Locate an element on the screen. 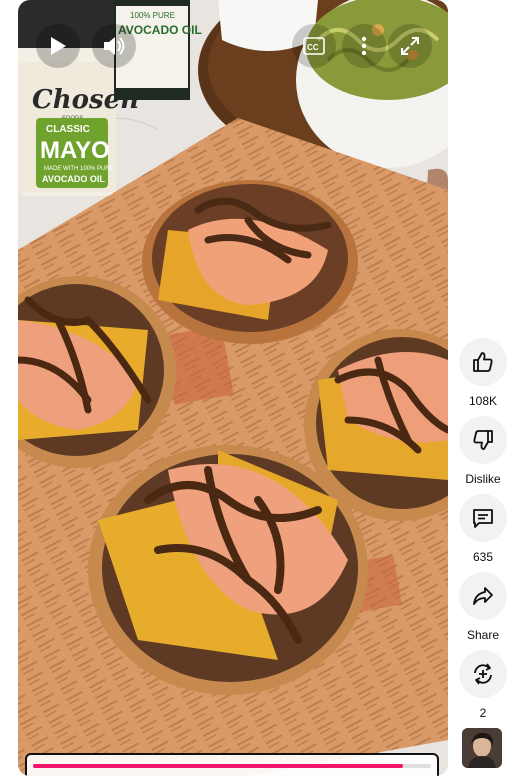  captions-button: CC is located at coordinates (314, 46).